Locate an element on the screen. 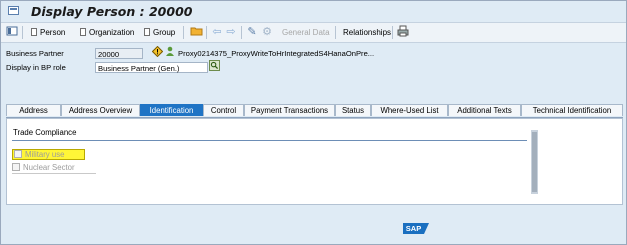 Image resolution: width=627 pixels, height=245 pixels. tab-where-used-list: Where-Used List is located at coordinates (409, 110).